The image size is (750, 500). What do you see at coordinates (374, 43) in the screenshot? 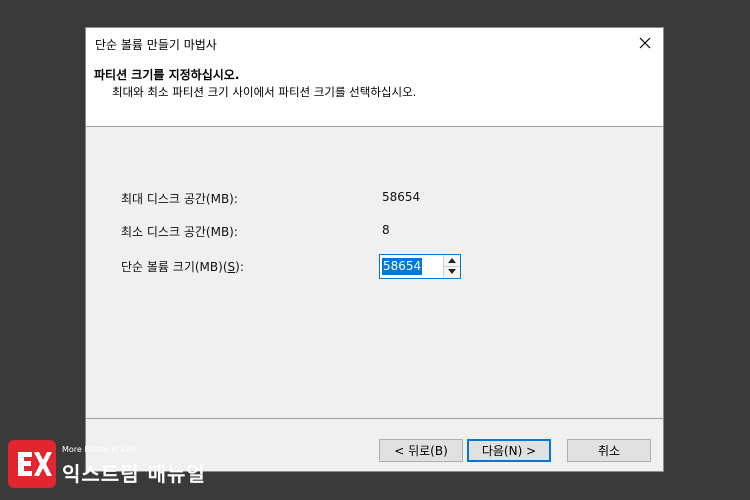
I see `title-bar: 단순 볼륨 만들기 마법사` at bounding box center [374, 43].